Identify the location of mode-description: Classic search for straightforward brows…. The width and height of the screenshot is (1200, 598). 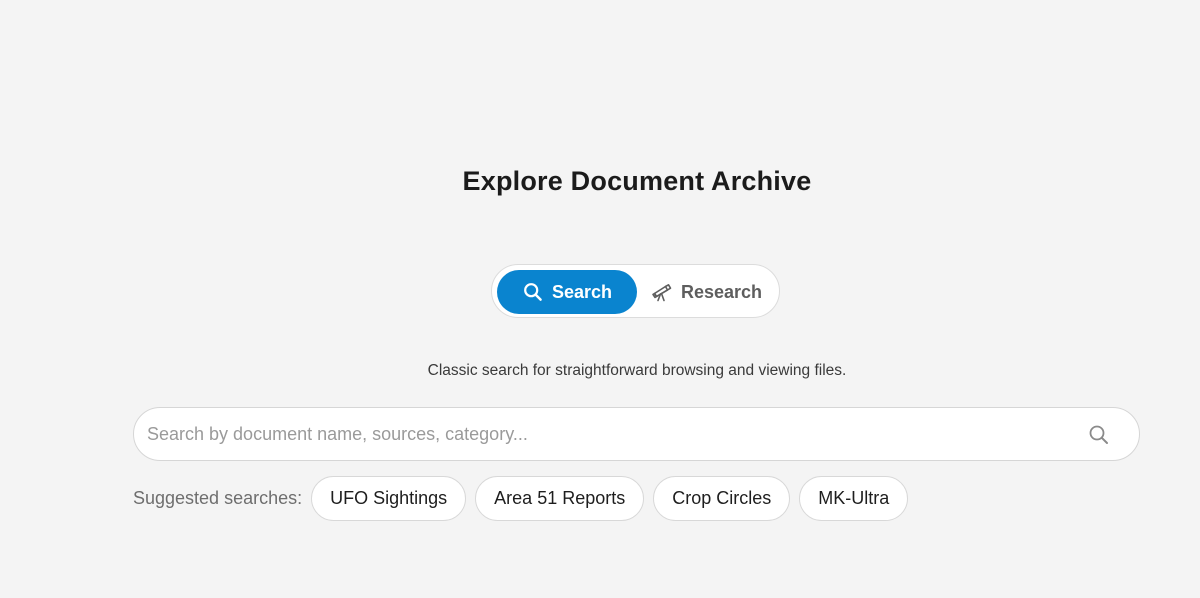
(637, 370).